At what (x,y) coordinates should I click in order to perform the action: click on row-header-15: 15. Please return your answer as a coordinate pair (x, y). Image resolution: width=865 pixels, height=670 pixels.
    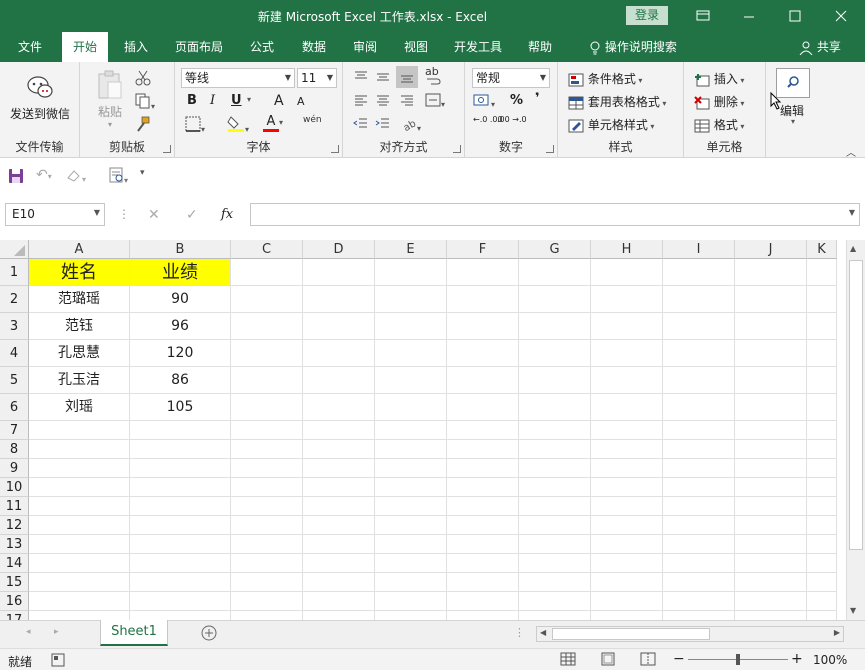
    Looking at the image, I should click on (14, 582).